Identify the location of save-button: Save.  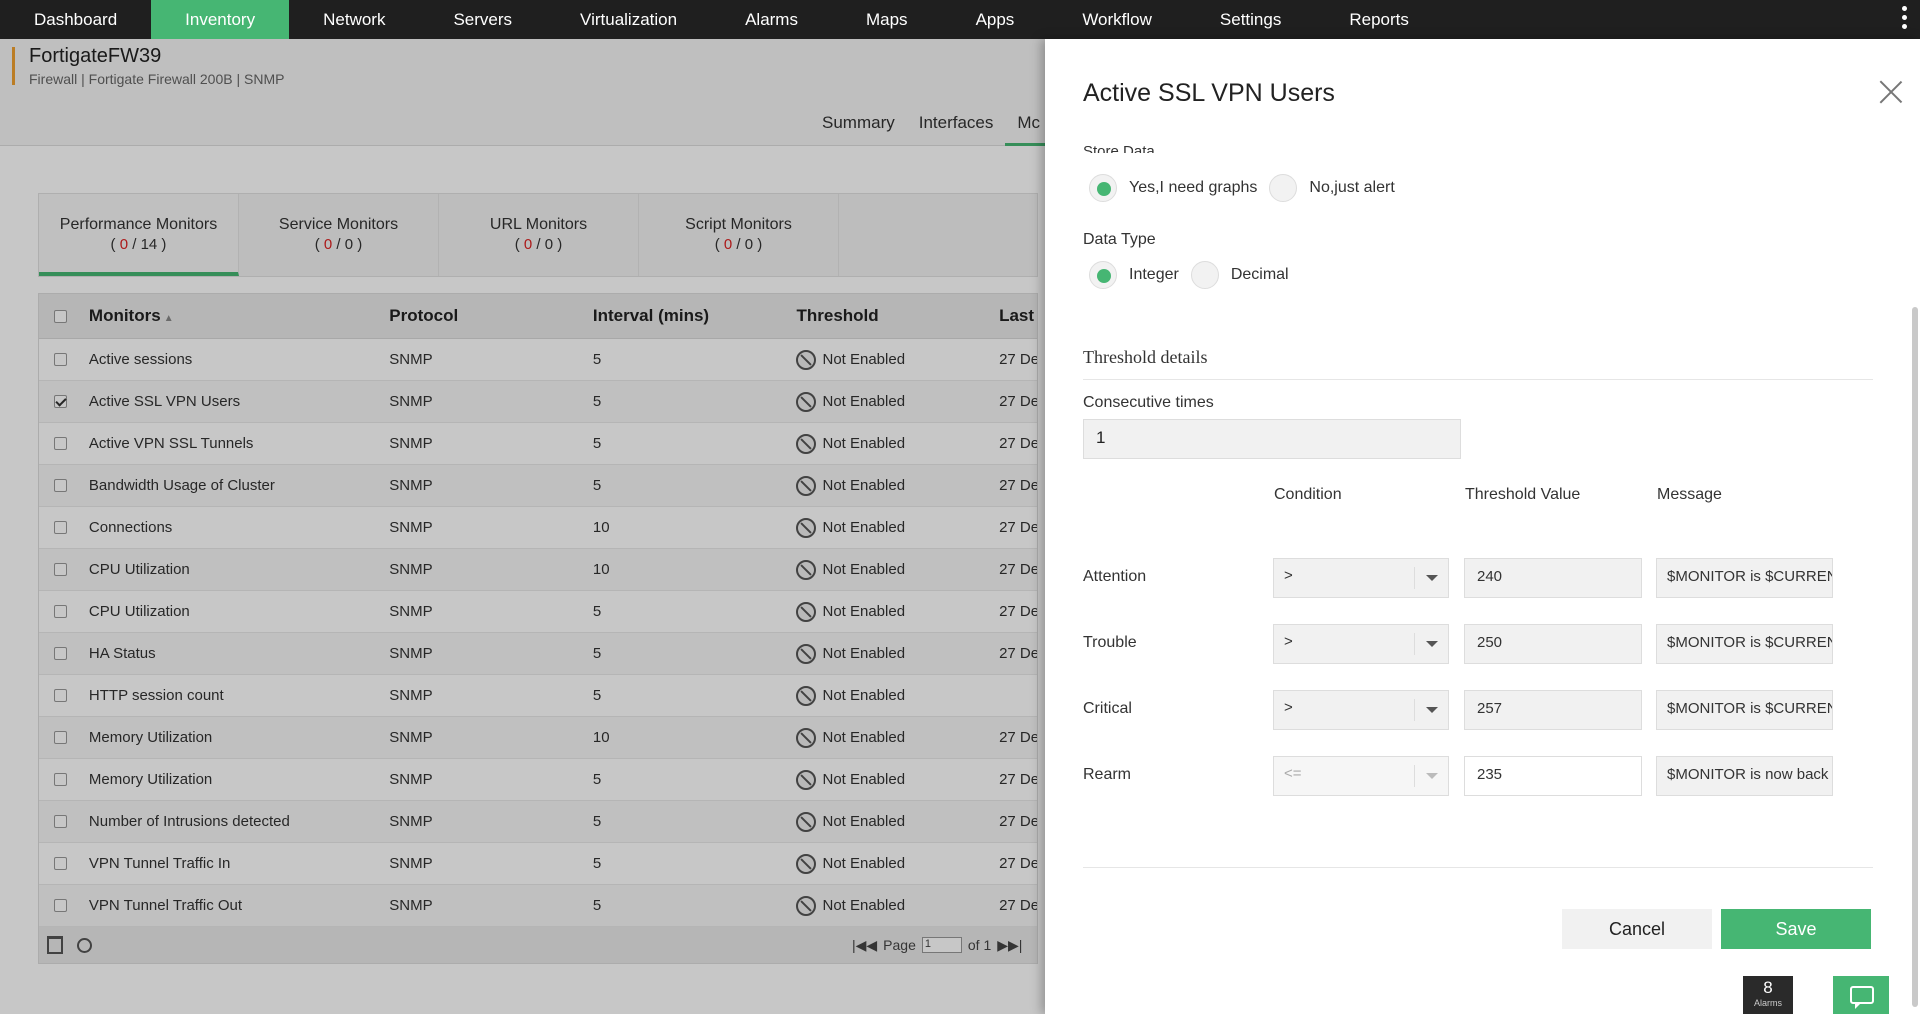
(1796, 929).